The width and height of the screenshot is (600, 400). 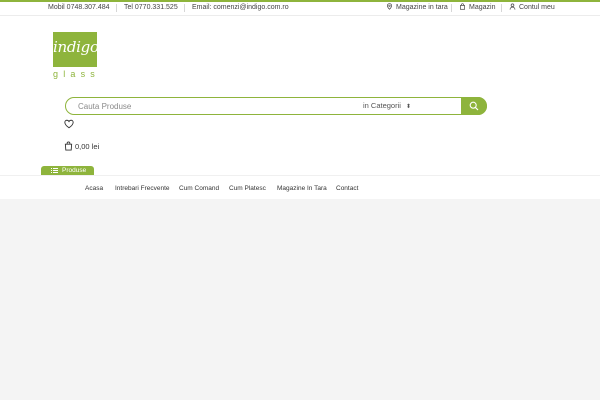 What do you see at coordinates (482, 7) in the screenshot?
I see `shop-label: Magazin` at bounding box center [482, 7].